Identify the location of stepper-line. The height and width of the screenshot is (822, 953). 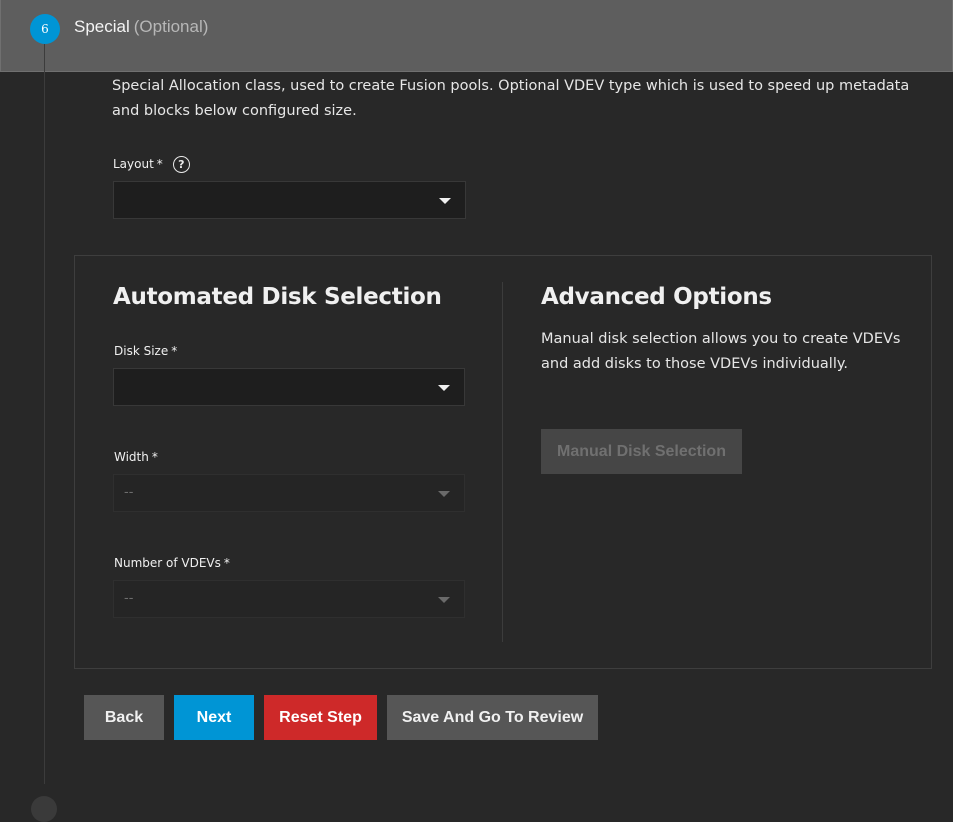
(44, 414).